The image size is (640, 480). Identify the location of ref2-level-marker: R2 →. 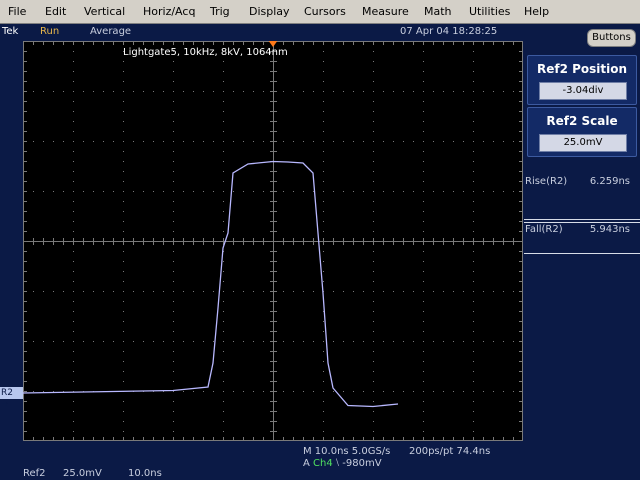
(11, 398).